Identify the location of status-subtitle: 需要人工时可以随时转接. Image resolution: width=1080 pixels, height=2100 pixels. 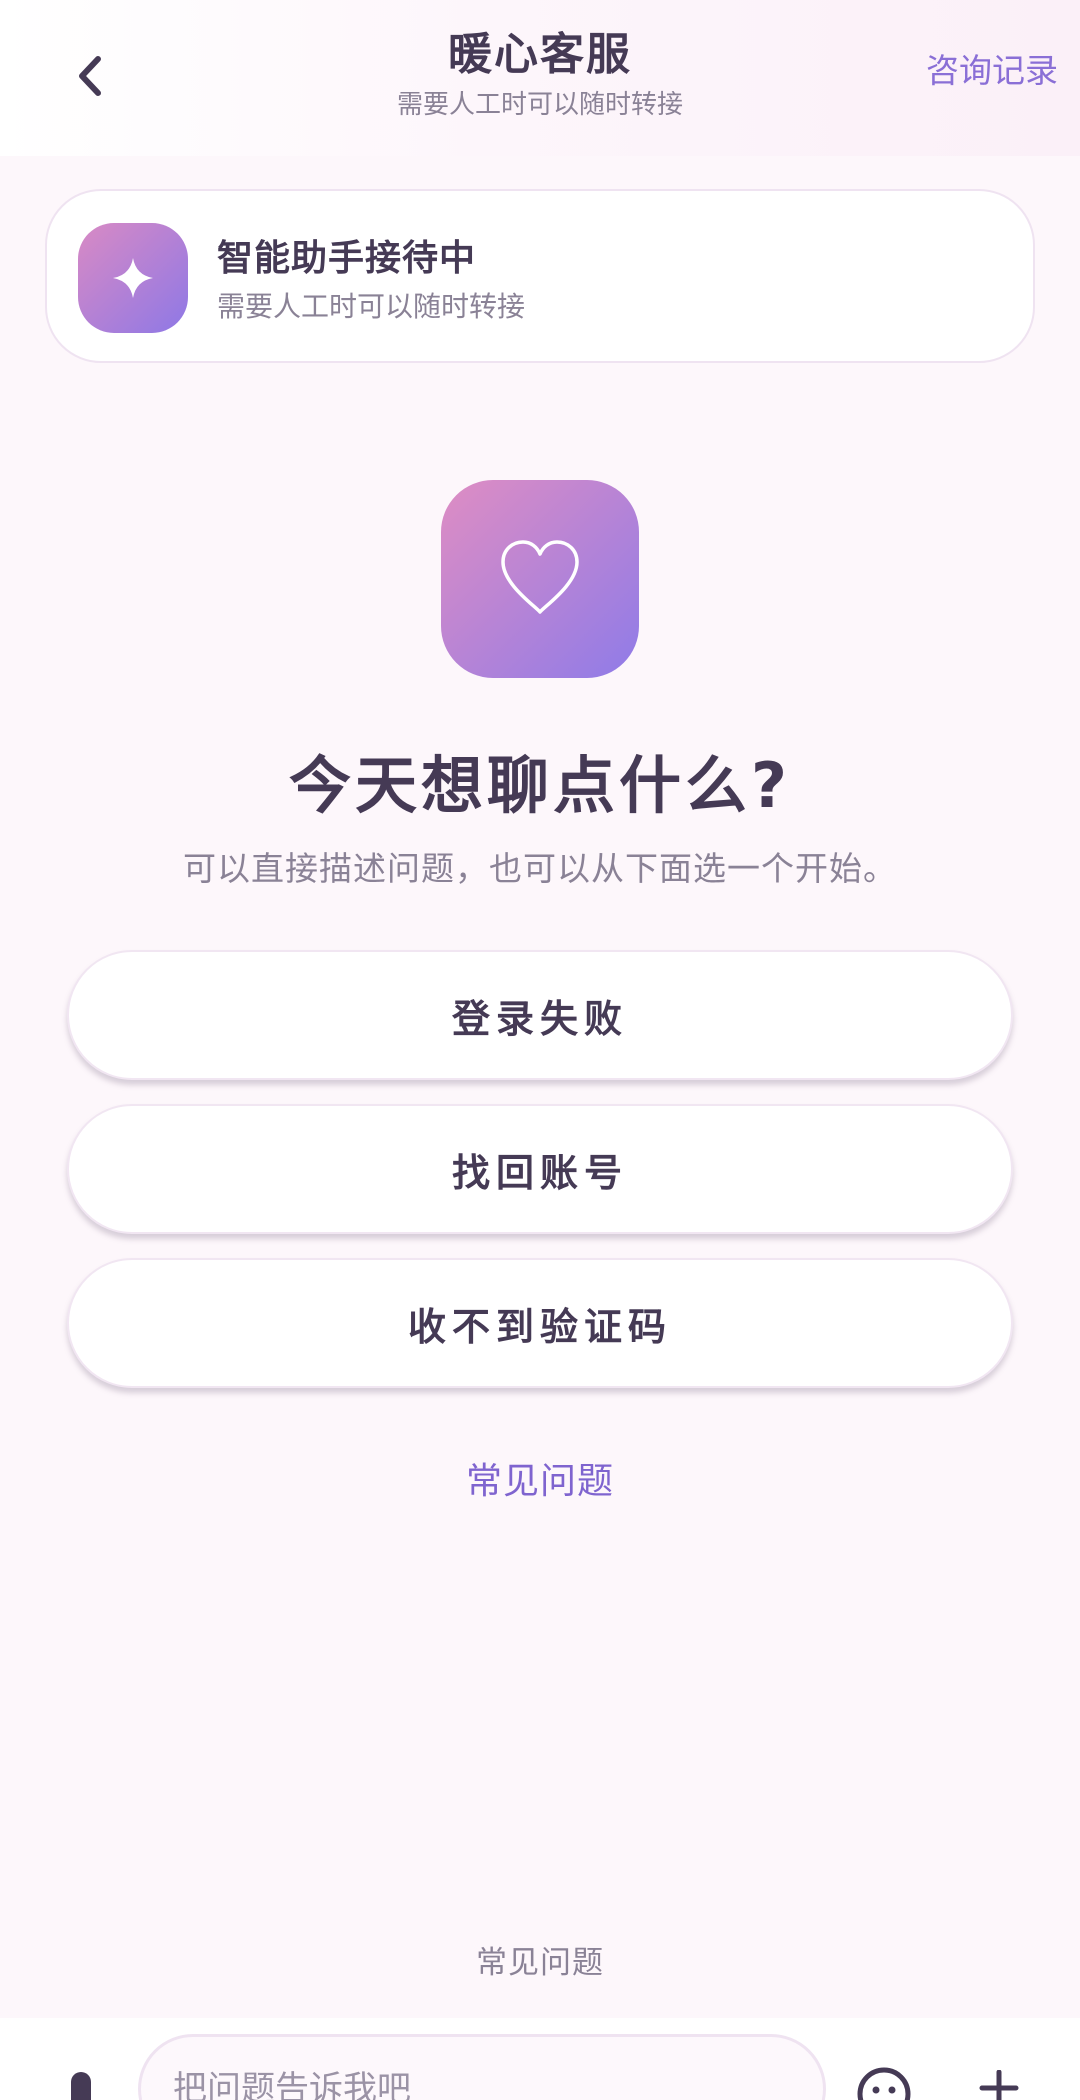
(371, 306).